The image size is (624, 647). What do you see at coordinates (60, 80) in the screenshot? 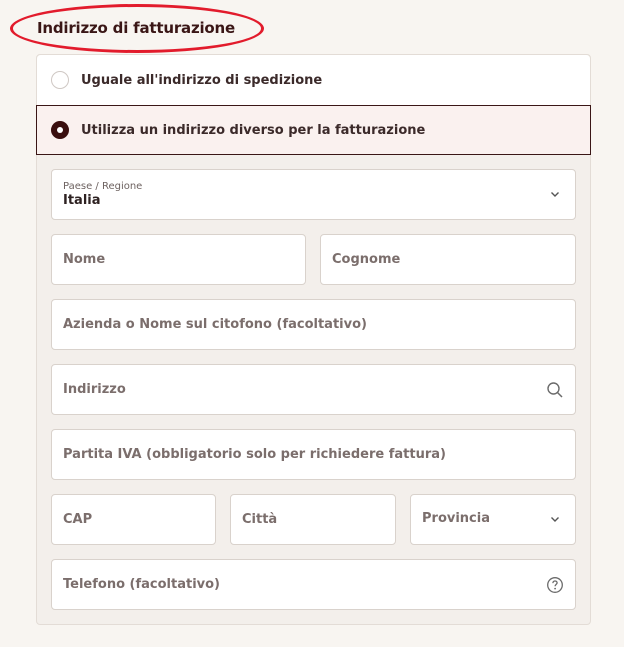
I see `radio-same-as-shipping` at bounding box center [60, 80].